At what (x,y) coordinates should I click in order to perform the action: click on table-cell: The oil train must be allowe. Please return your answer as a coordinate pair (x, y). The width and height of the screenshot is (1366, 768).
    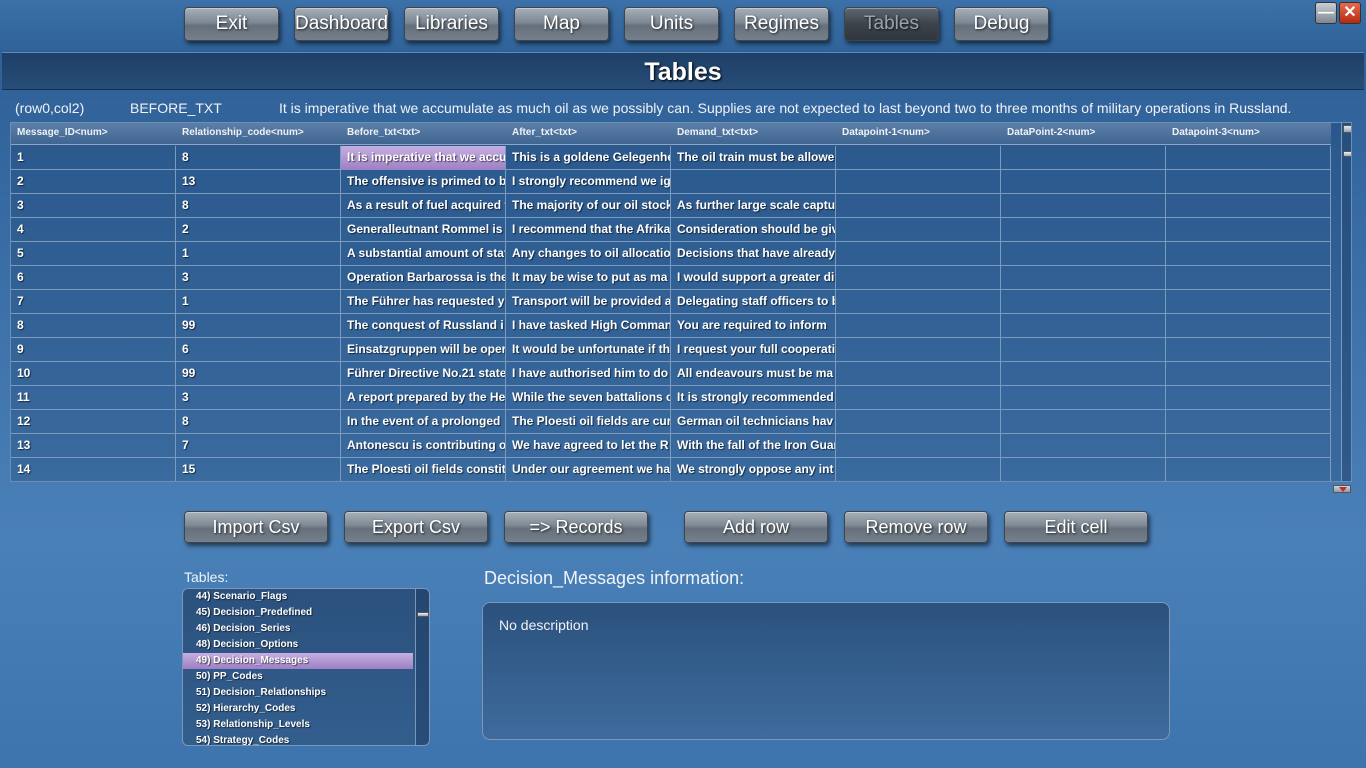
    Looking at the image, I should click on (753, 158).